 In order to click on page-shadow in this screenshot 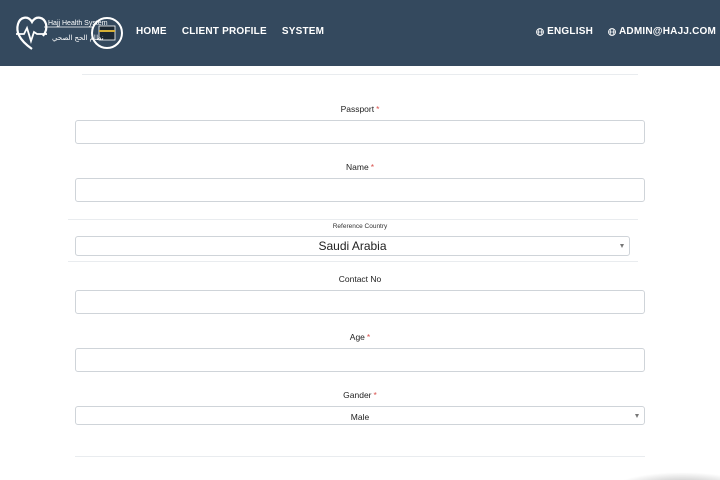, I will do `click(665, 476)`.